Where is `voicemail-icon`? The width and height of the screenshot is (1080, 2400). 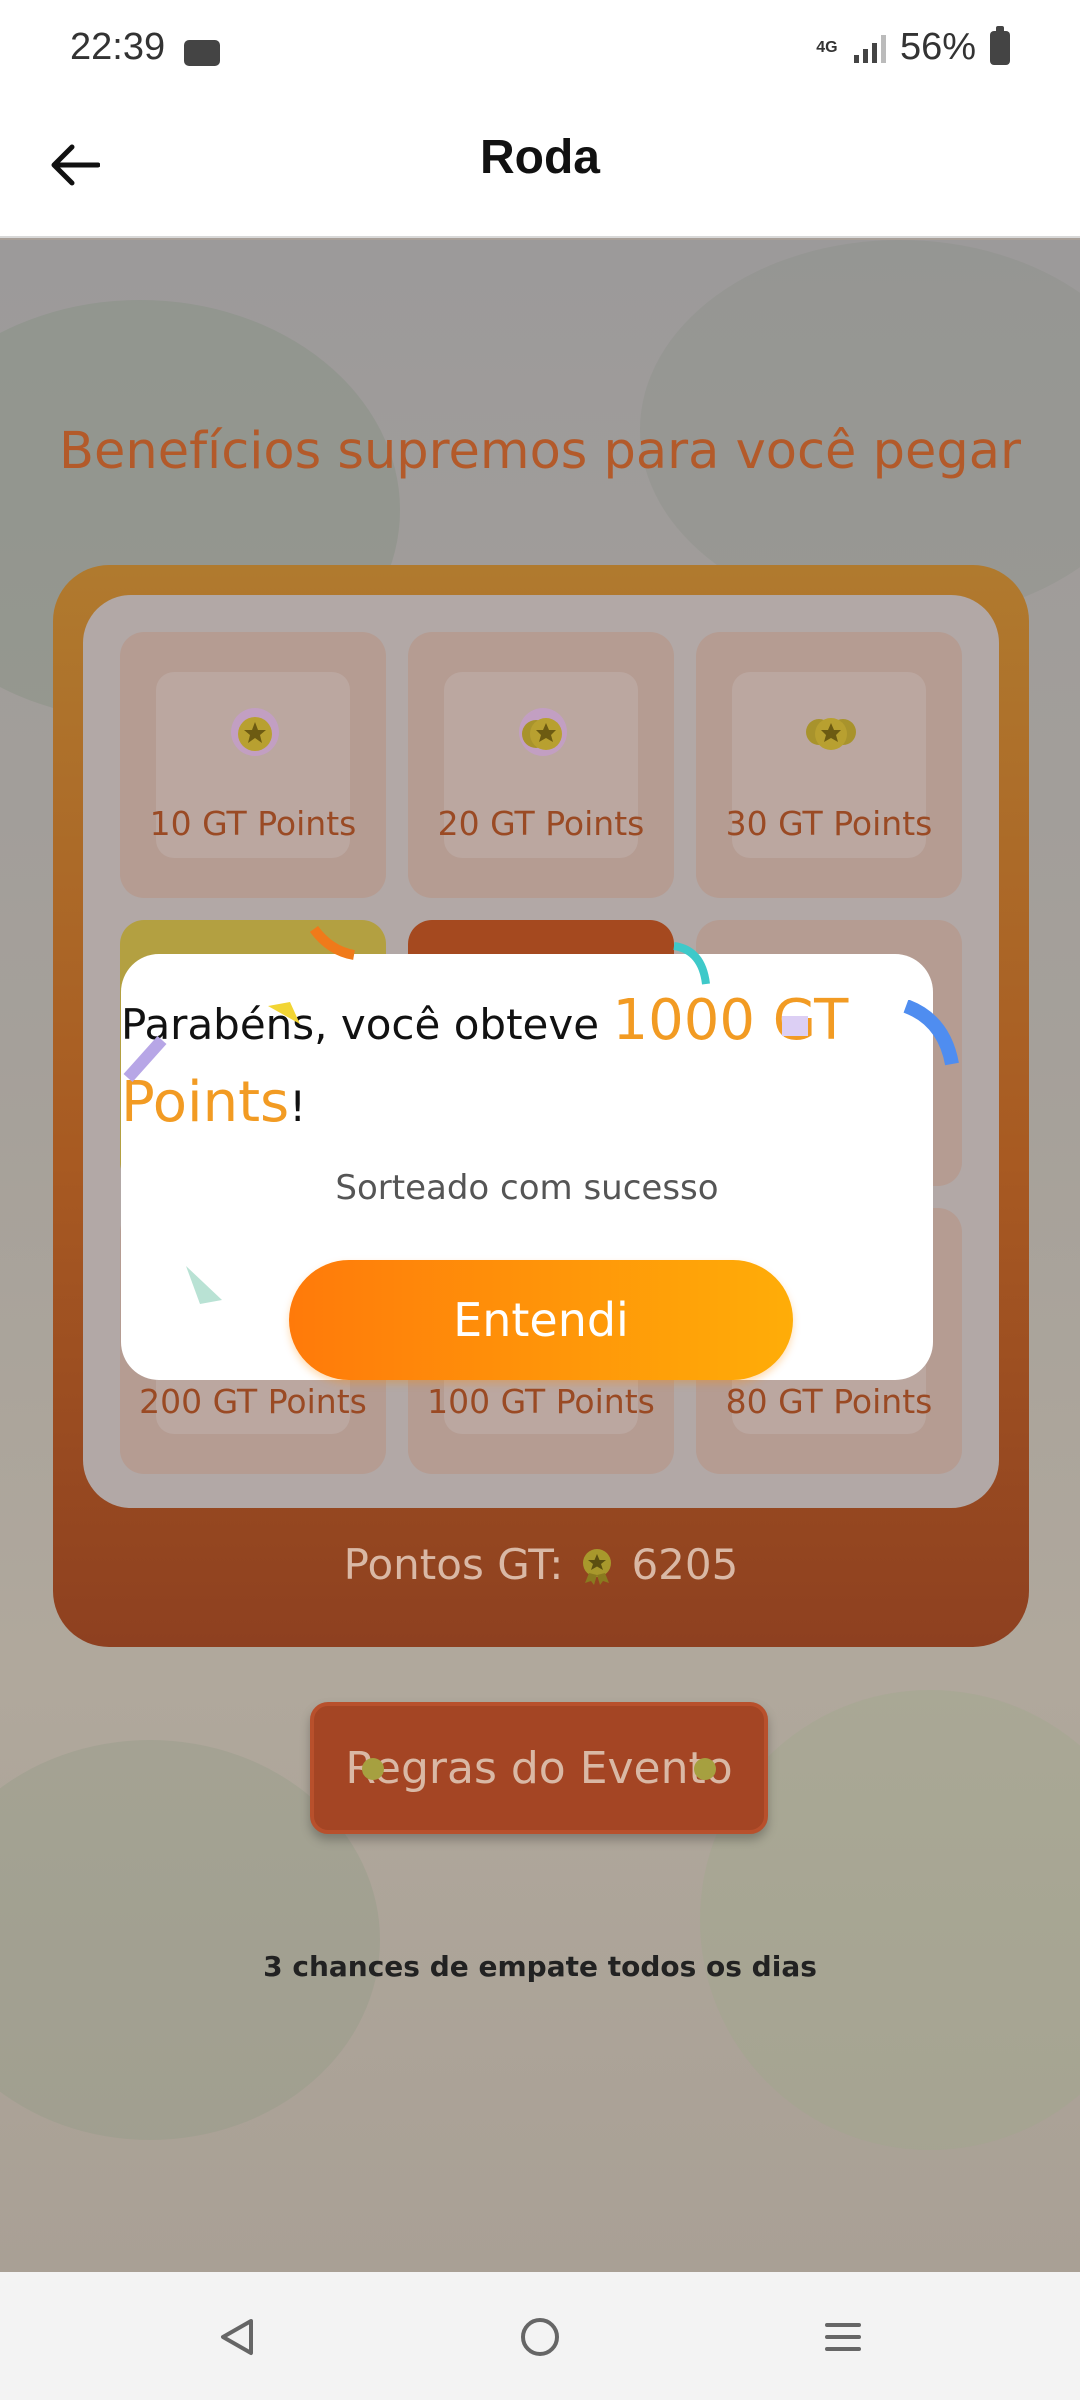 voicemail-icon is located at coordinates (202, 53).